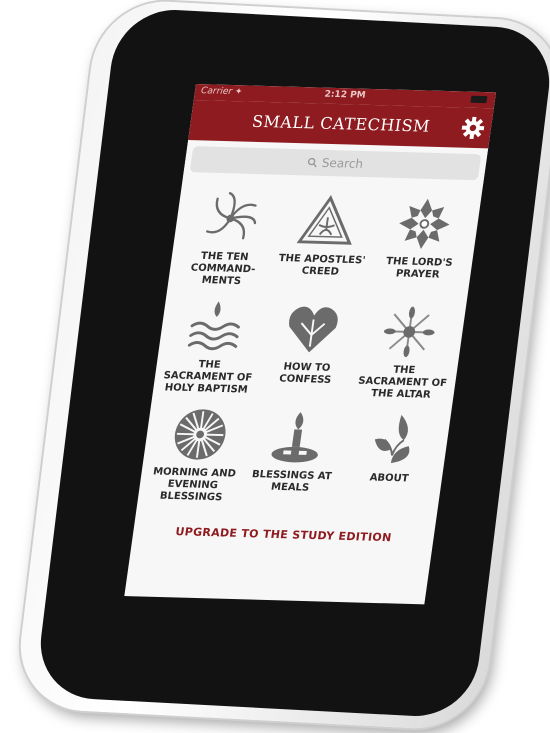  I want to click on app-title: SMALL CATECHISM, so click(341, 123).